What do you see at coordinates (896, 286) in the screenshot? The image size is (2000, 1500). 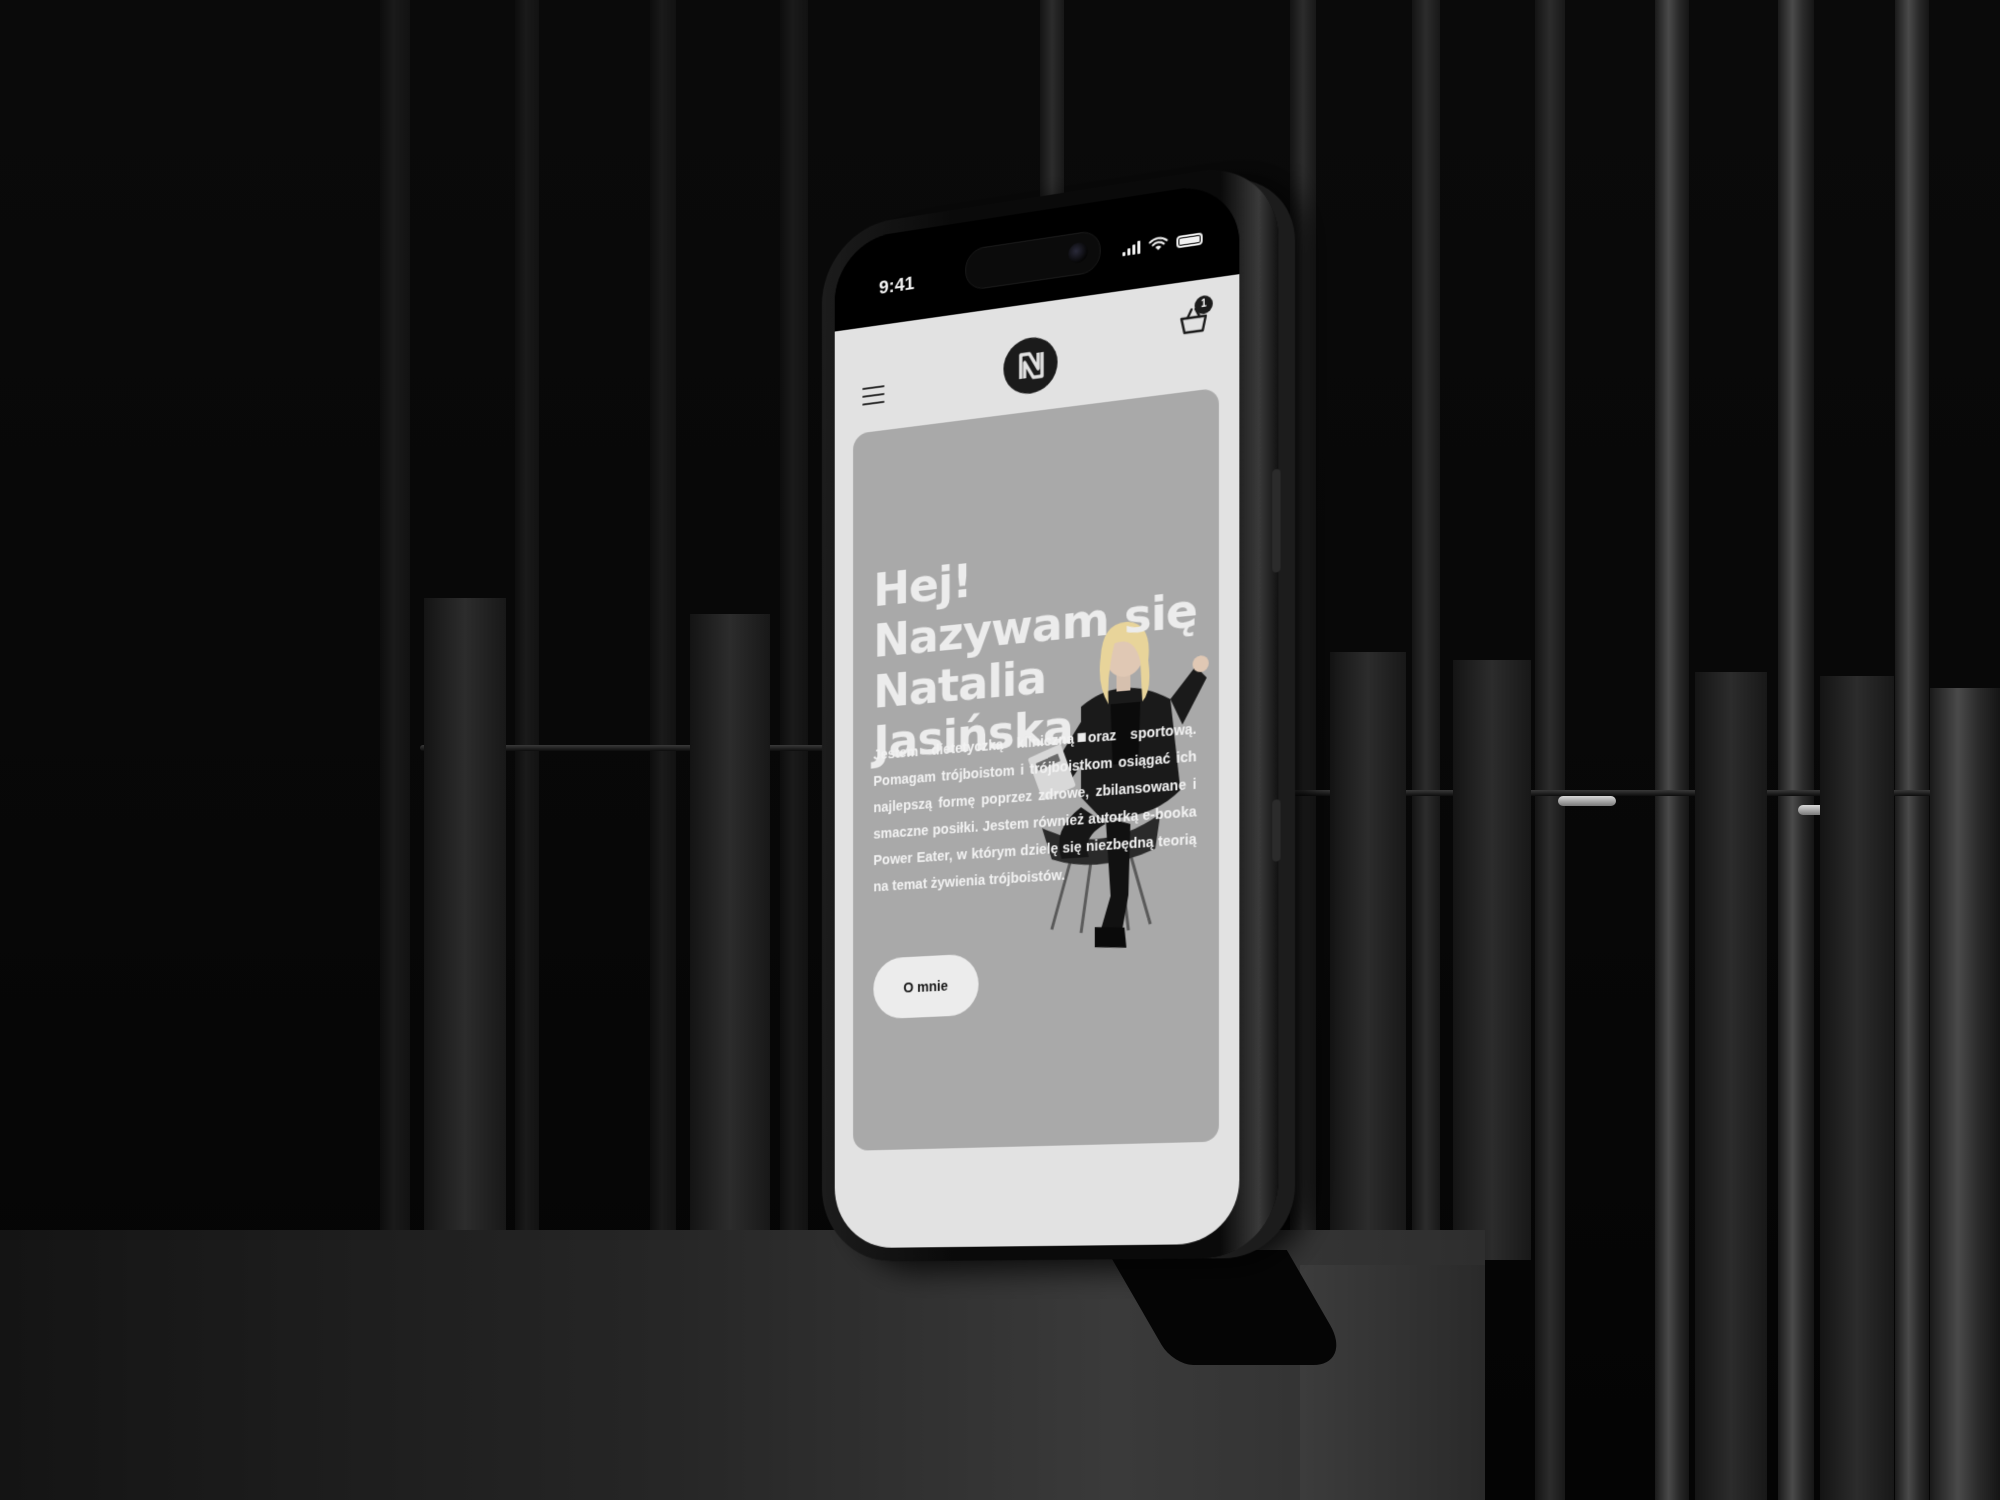 I see `status-time: 9:41` at bounding box center [896, 286].